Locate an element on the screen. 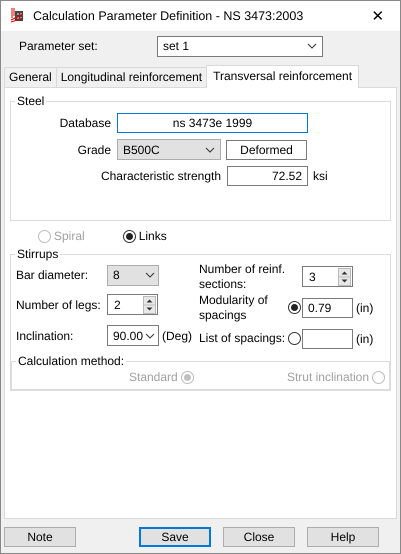  sections-spinner: 3 is located at coordinates (327, 276).